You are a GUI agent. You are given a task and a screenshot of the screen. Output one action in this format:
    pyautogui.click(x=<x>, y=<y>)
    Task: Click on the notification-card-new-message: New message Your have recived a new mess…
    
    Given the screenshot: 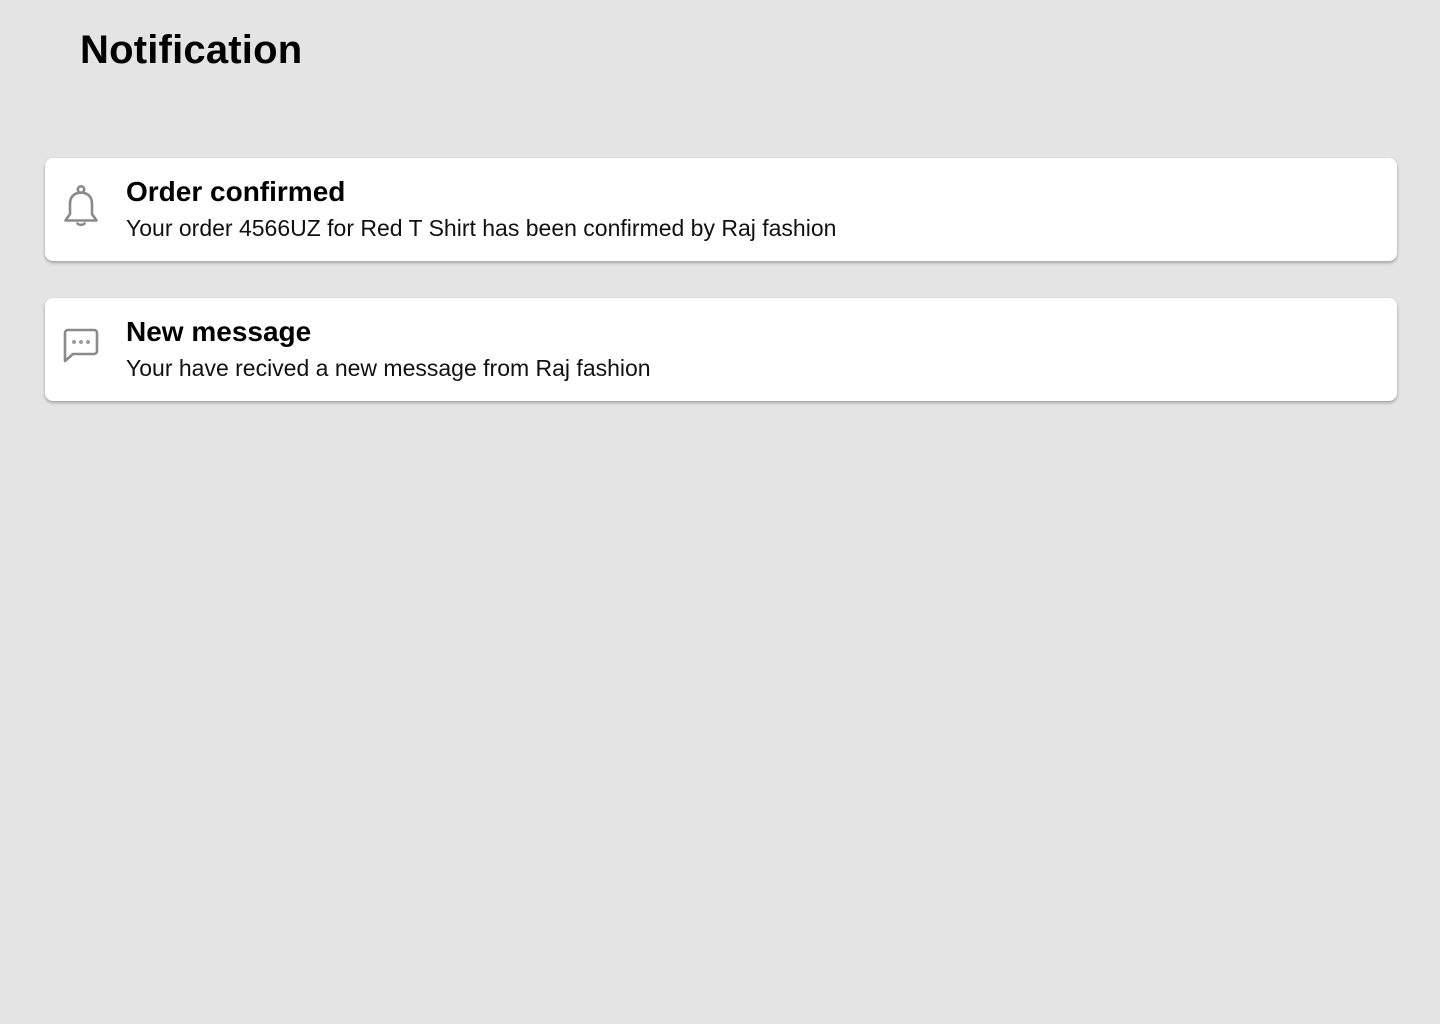 What is the action you would take?
    pyautogui.click(x=721, y=349)
    